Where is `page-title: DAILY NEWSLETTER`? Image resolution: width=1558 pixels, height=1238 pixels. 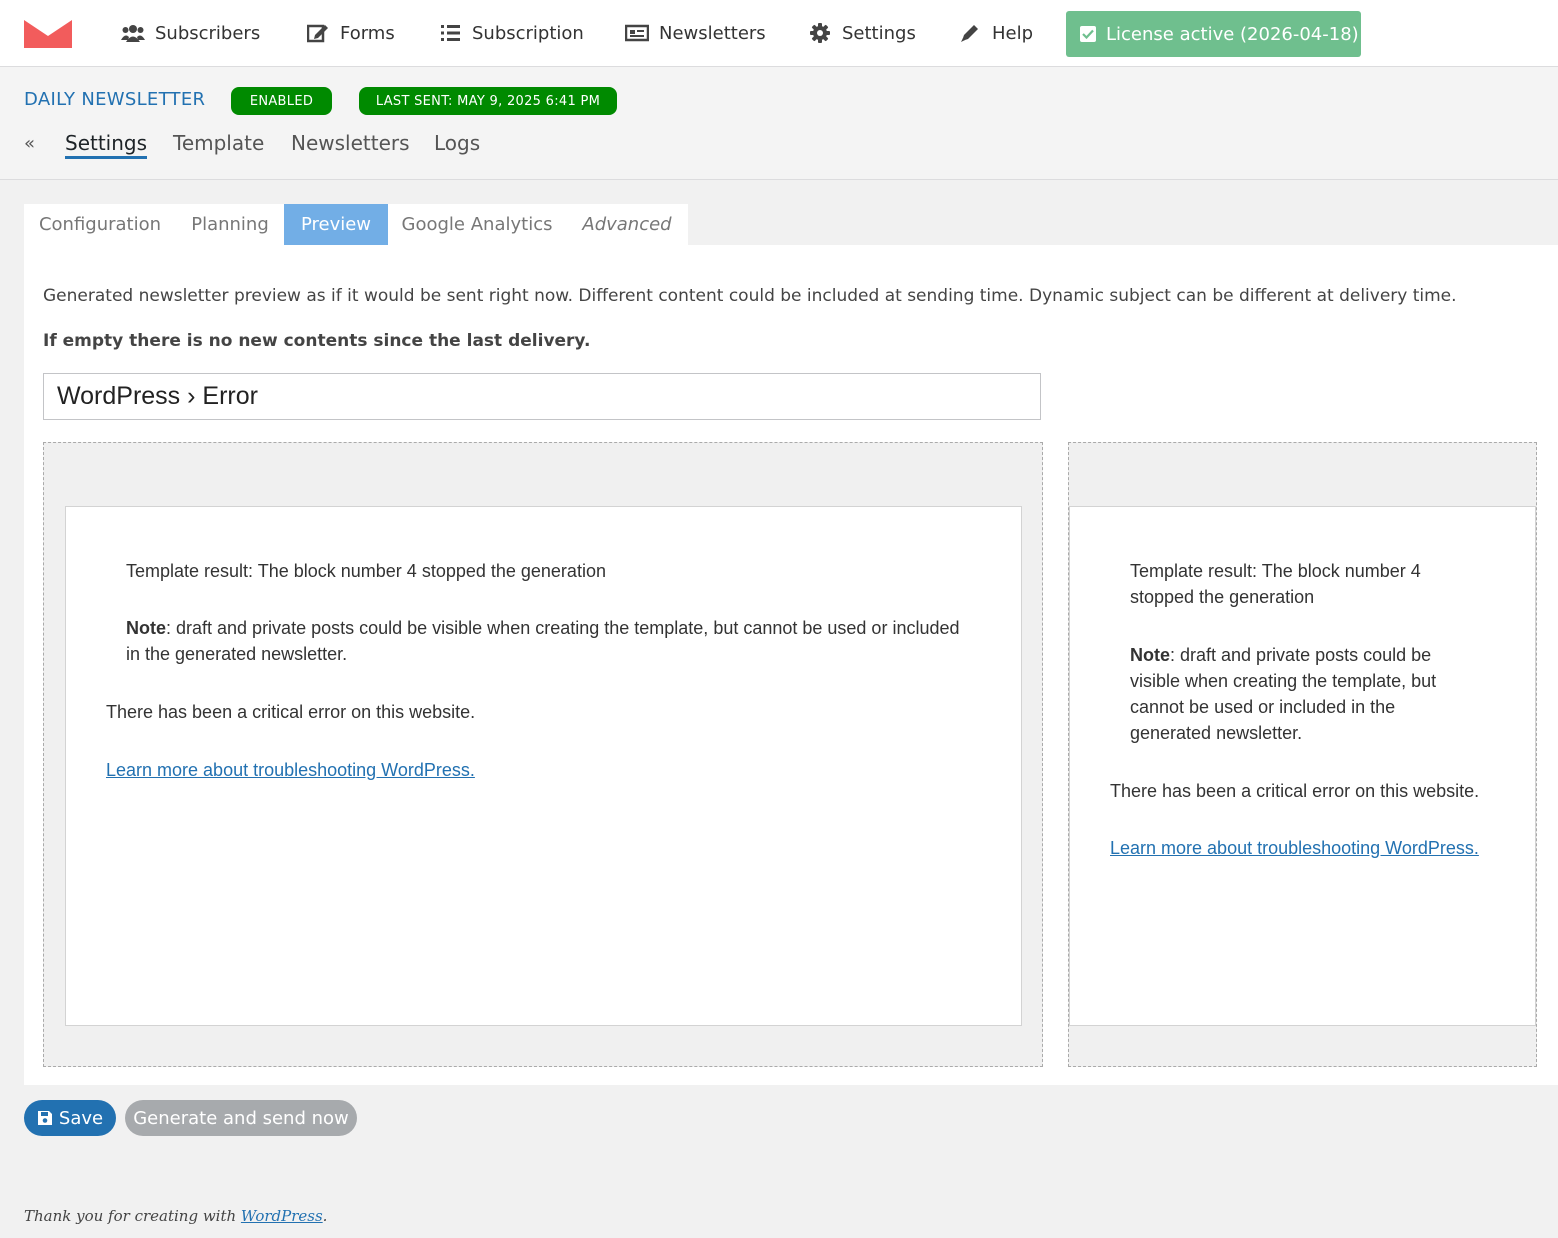
page-title: DAILY NEWSLETTER is located at coordinates (115, 99).